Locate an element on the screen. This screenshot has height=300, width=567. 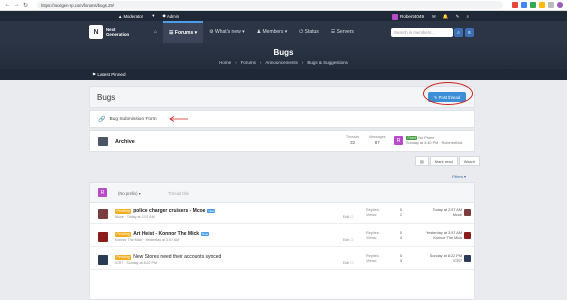
latest-pinned-bar: ⚑ Latest Pinned is located at coordinates (283, 74).